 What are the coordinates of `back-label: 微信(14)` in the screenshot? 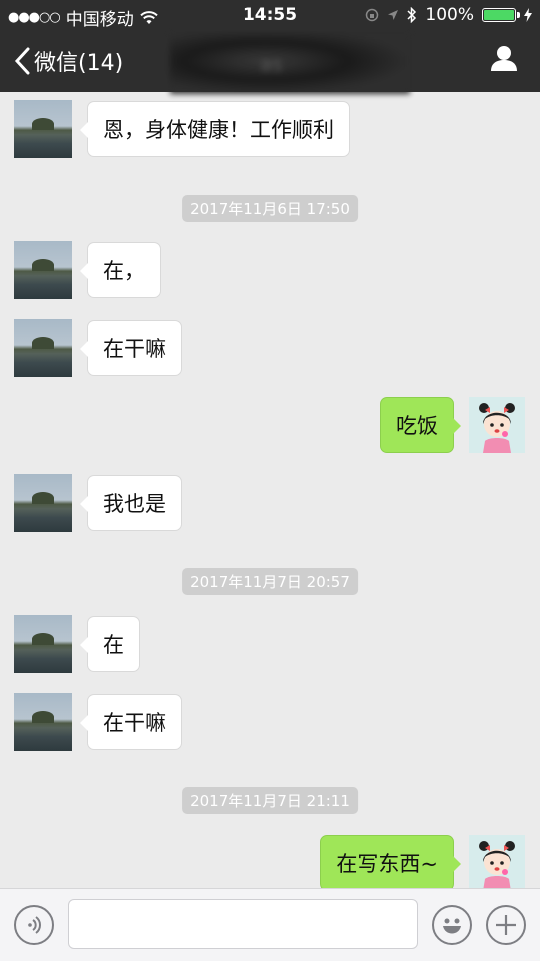 It's located at (79, 63).